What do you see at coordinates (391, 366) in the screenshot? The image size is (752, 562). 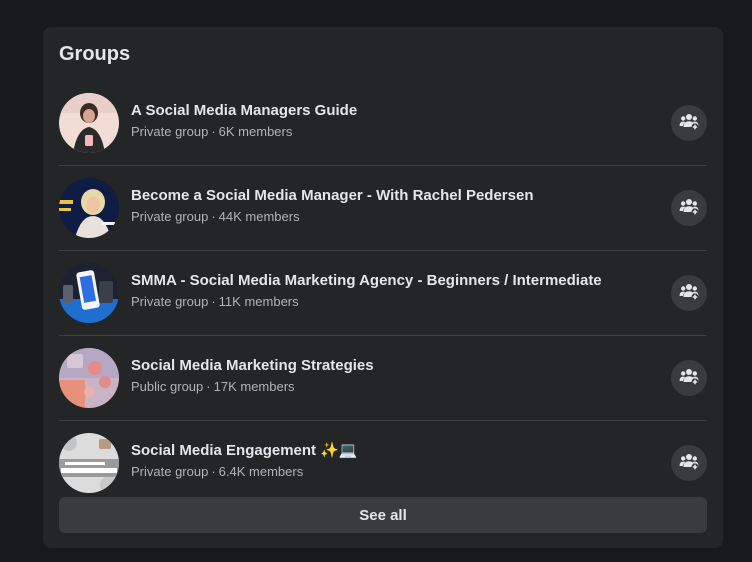 I see `group-name: Social Media Marketing Strategies` at bounding box center [391, 366].